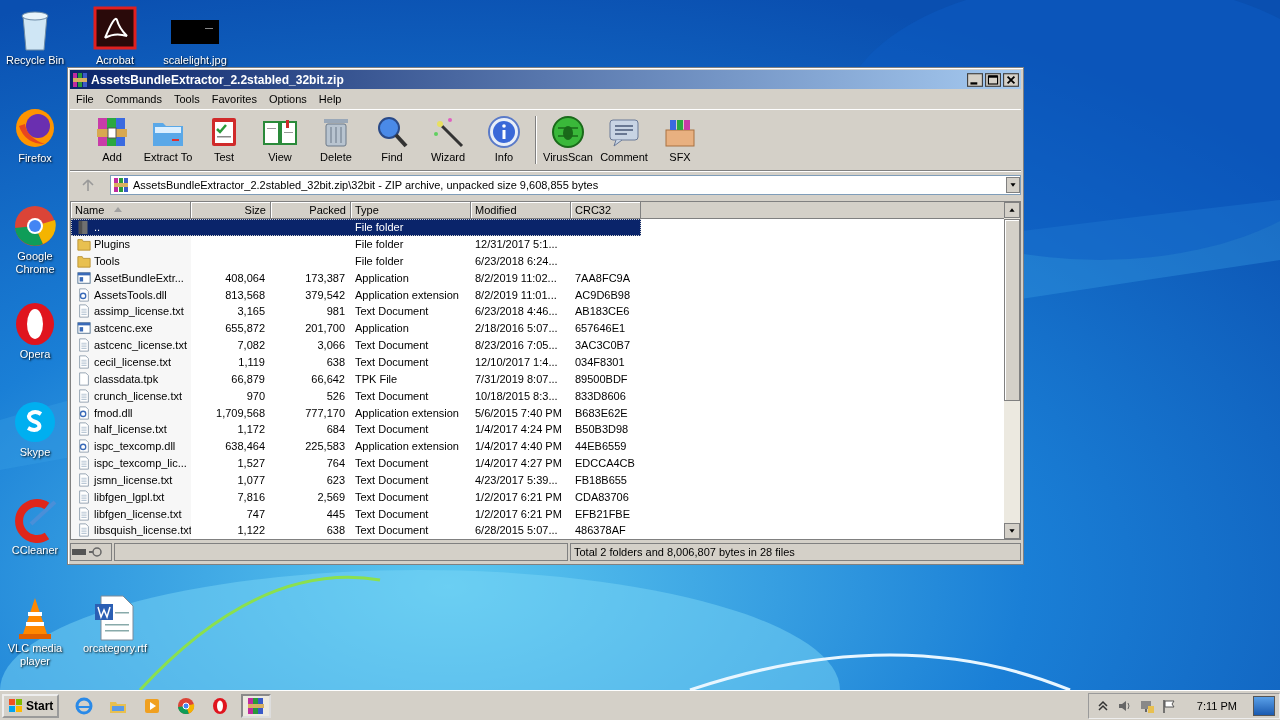 This screenshot has width=1280, height=720. Describe the element at coordinates (84, 260) in the screenshot. I see `folder-icon` at that location.